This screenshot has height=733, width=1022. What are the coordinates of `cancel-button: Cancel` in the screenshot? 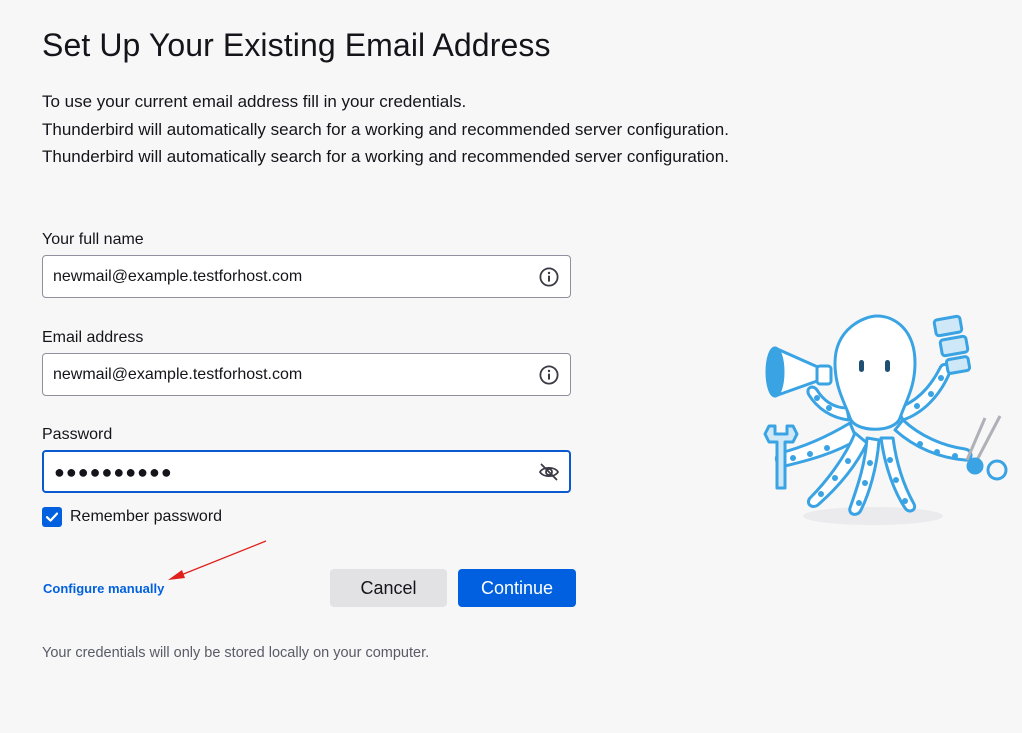 It's located at (388, 588).